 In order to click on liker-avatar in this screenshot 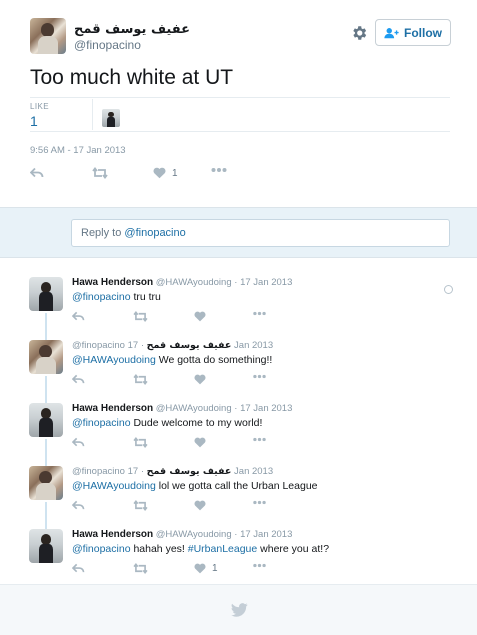, I will do `click(111, 118)`.